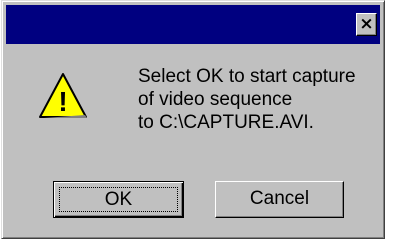  I want to click on message-line: to C:\CAPTURE.AVI., so click(226, 122).